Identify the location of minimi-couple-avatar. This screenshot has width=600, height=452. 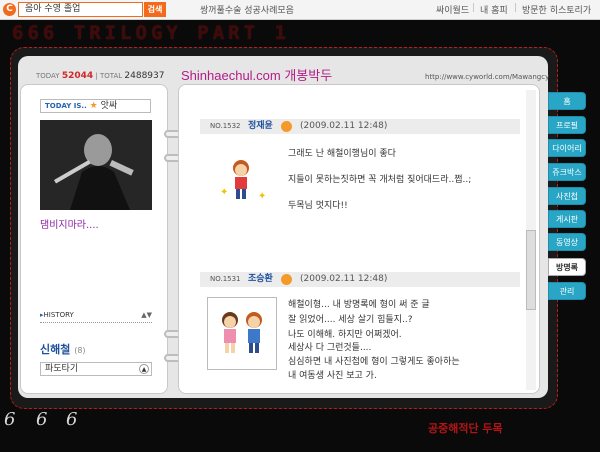
(242, 332).